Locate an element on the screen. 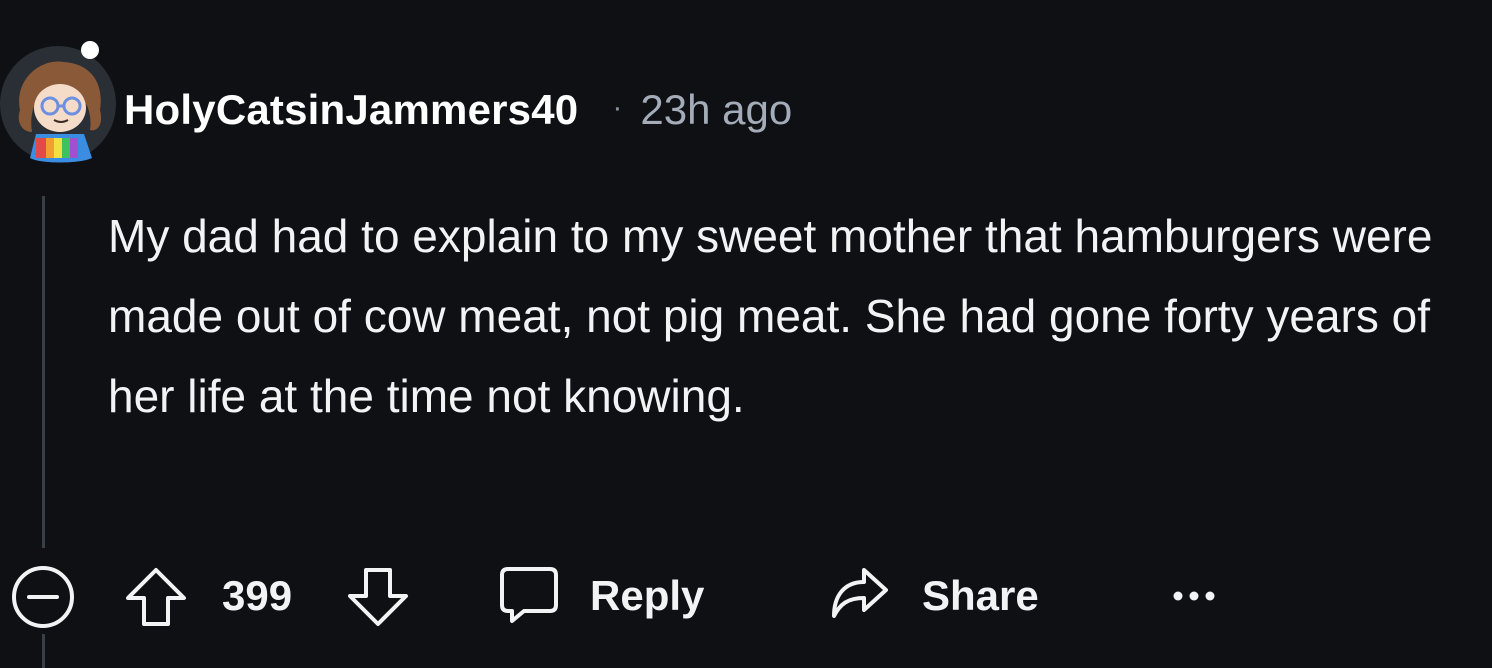  reply-button: Reply is located at coordinates (601, 596).